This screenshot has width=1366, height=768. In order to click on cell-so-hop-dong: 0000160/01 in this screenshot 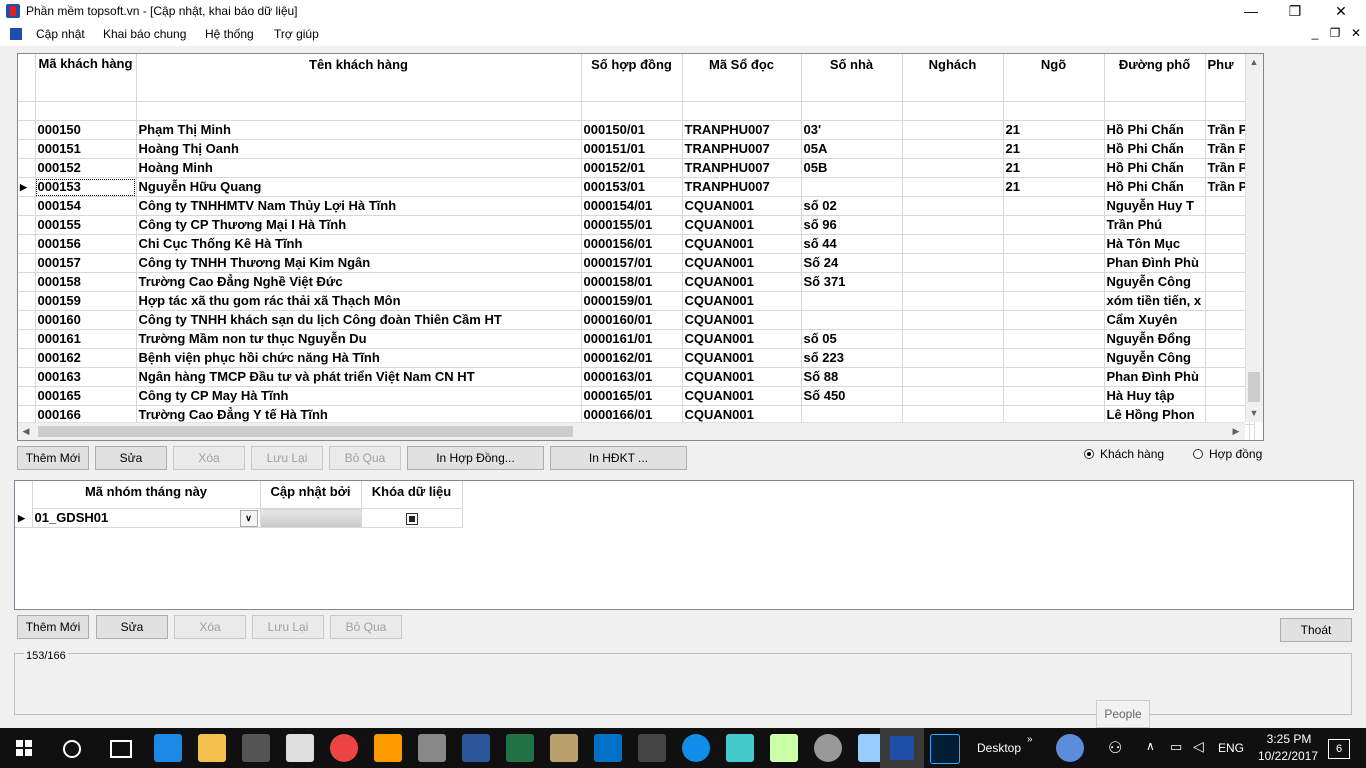, I will do `click(632, 320)`.